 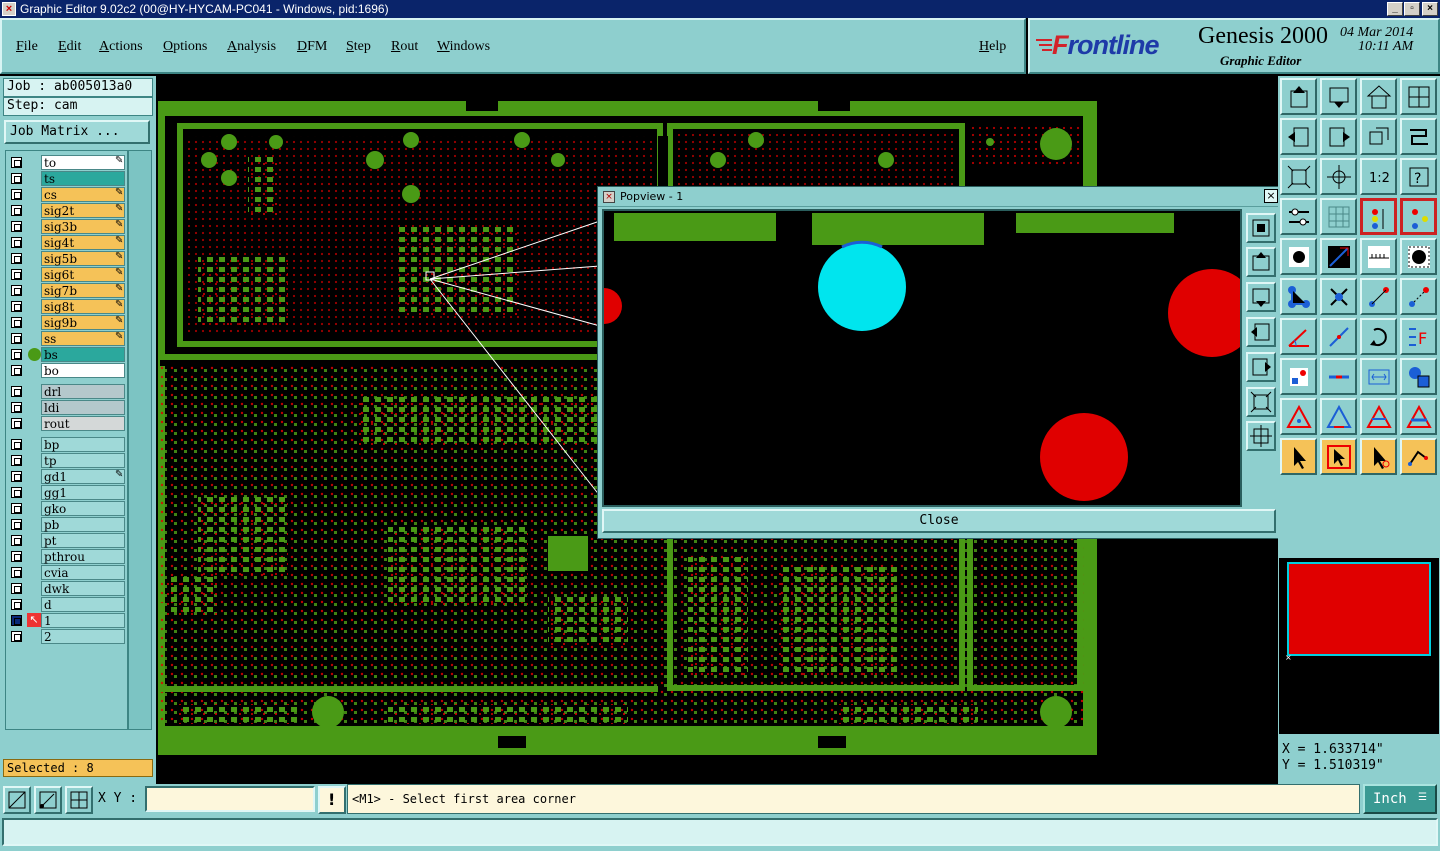 What do you see at coordinates (83, 524) in the screenshot?
I see `layer-name: pb` at bounding box center [83, 524].